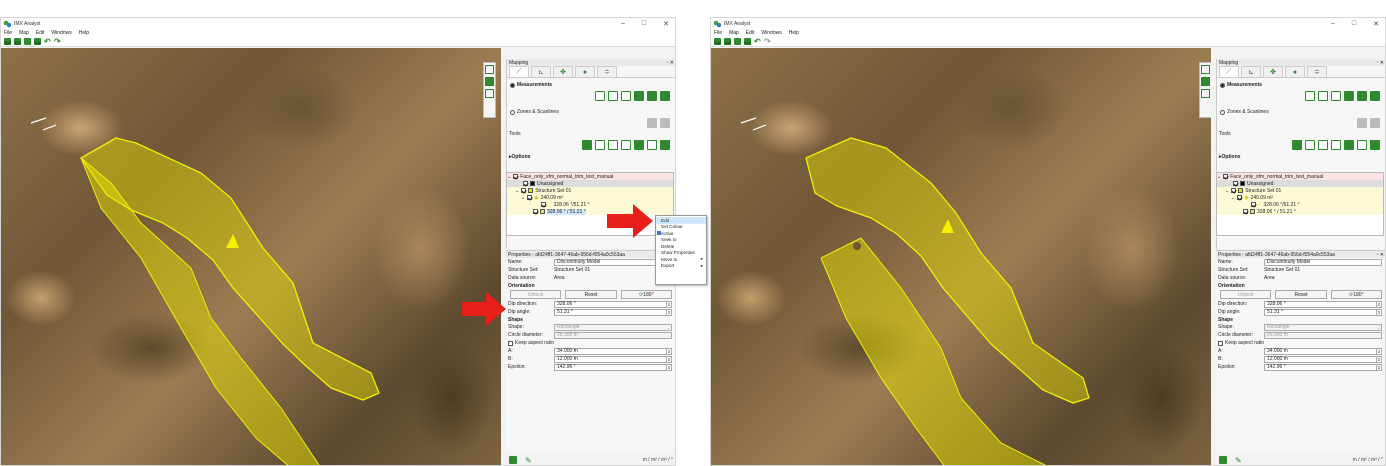 The height and width of the screenshot is (466, 1386). What do you see at coordinates (1349, 145) in the screenshot?
I see `tool-5-icon` at bounding box center [1349, 145].